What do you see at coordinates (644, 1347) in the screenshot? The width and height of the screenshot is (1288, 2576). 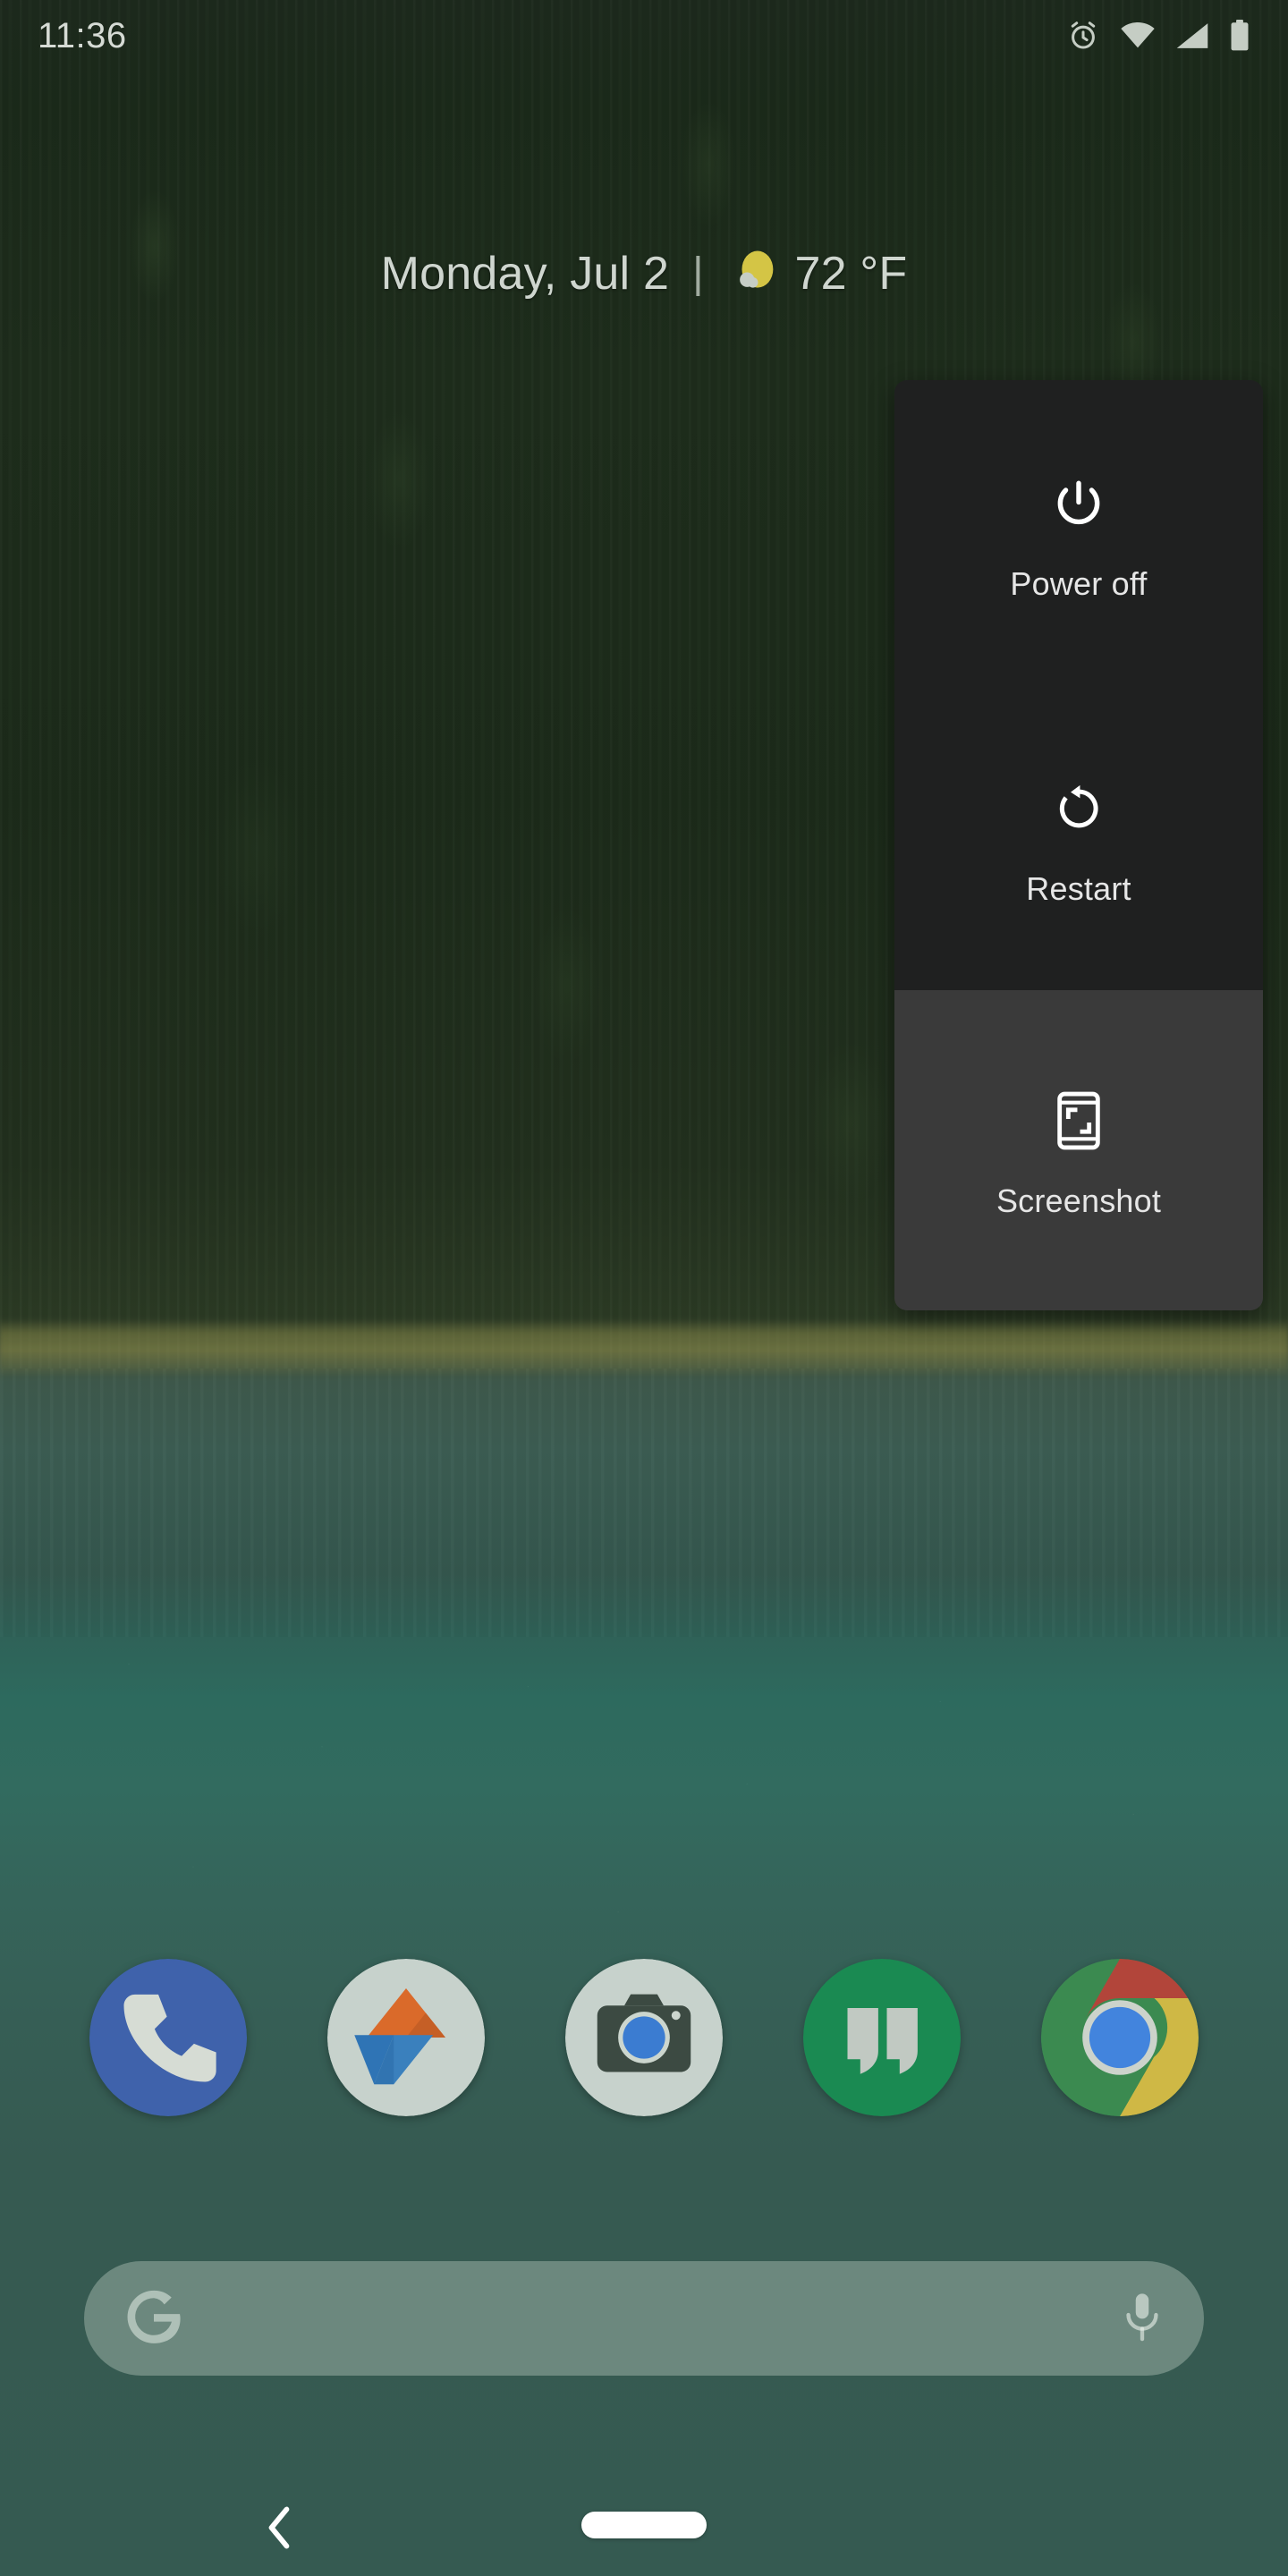 I see `wallpaper-shoreline` at bounding box center [644, 1347].